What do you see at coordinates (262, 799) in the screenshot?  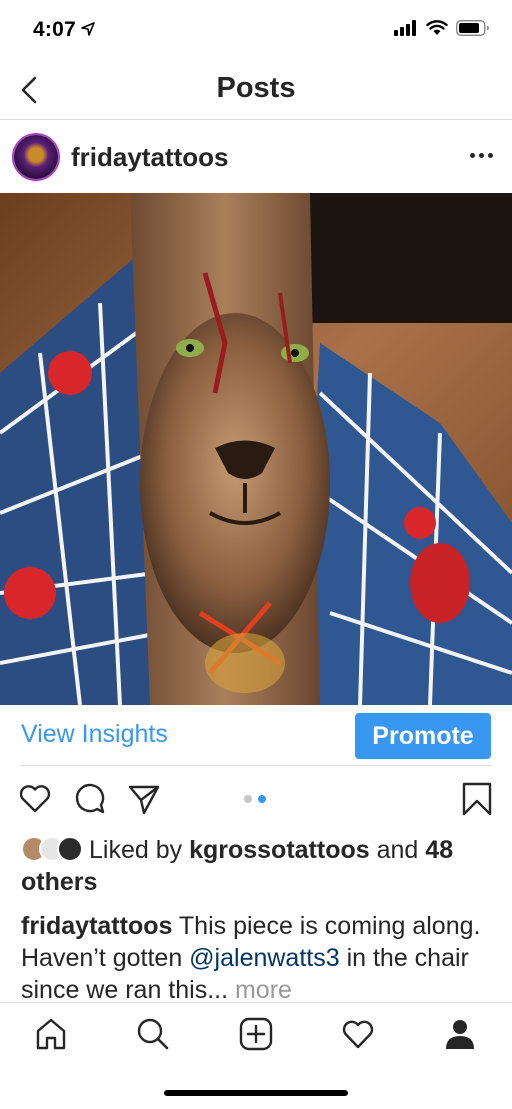 I see `carousel-dot-active` at bounding box center [262, 799].